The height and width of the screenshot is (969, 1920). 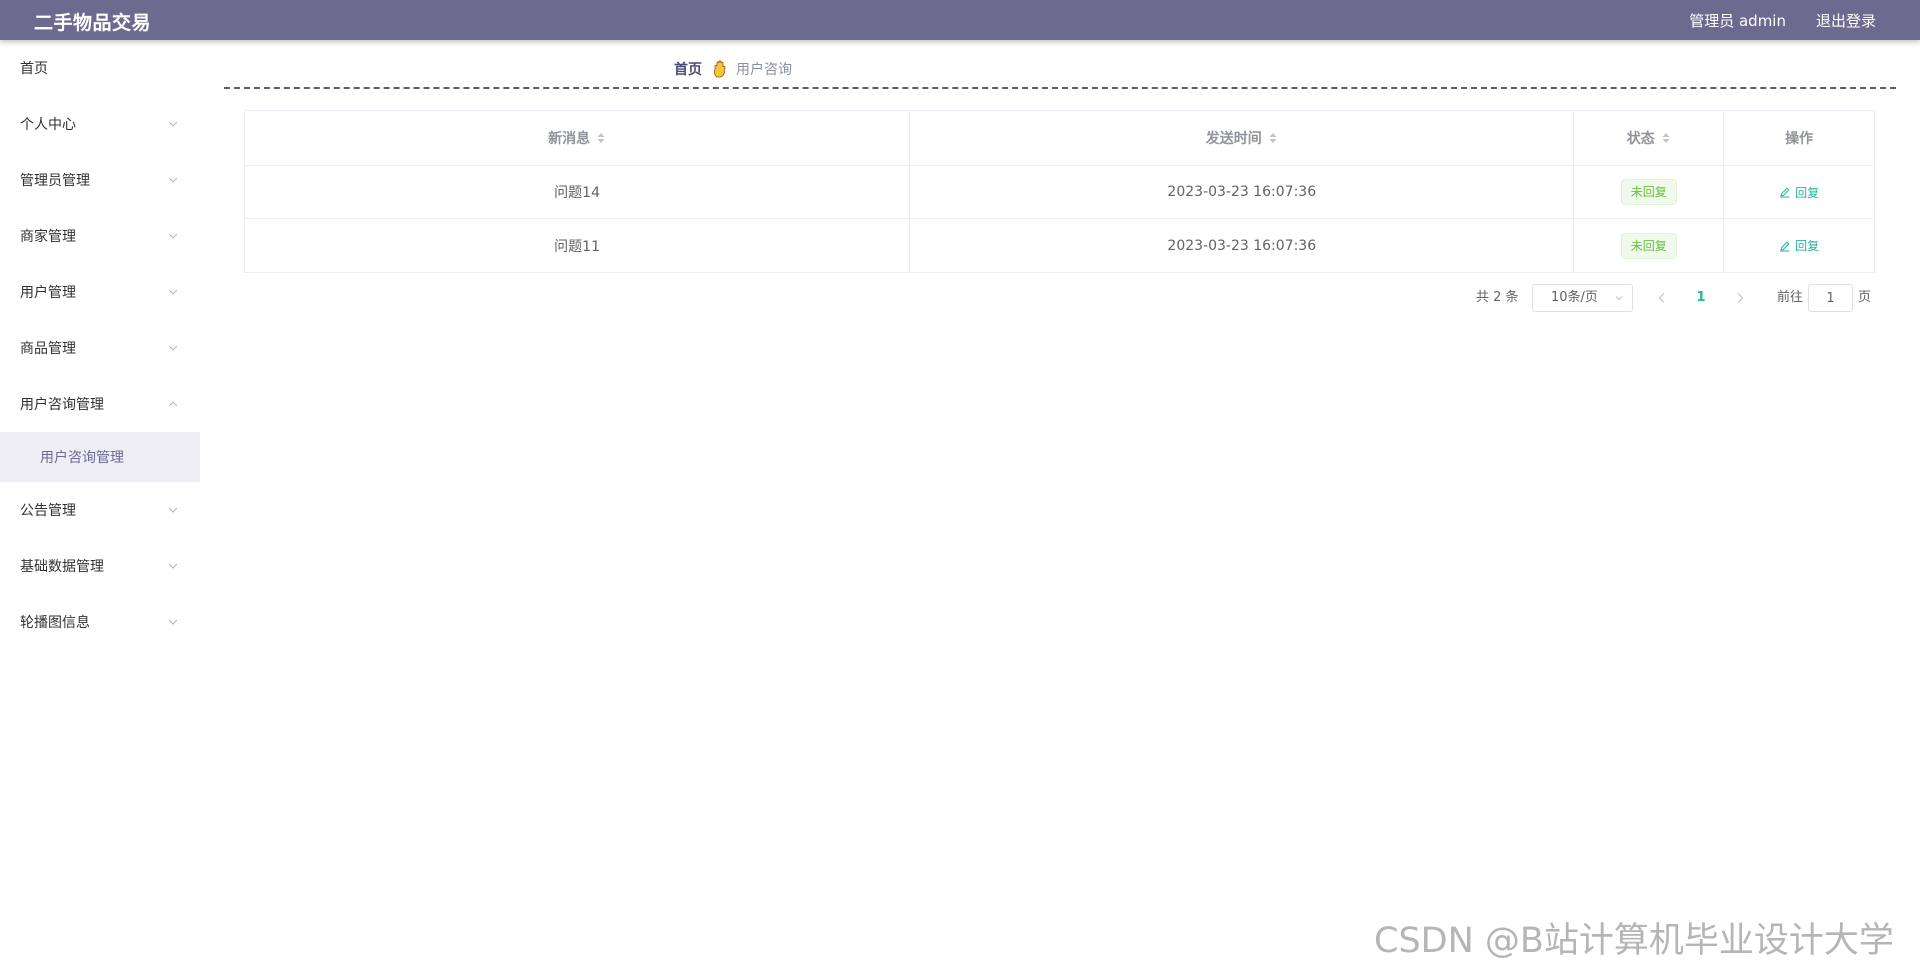 What do you see at coordinates (34, 69) in the screenshot?
I see `sidebar-item-label: 首页` at bounding box center [34, 69].